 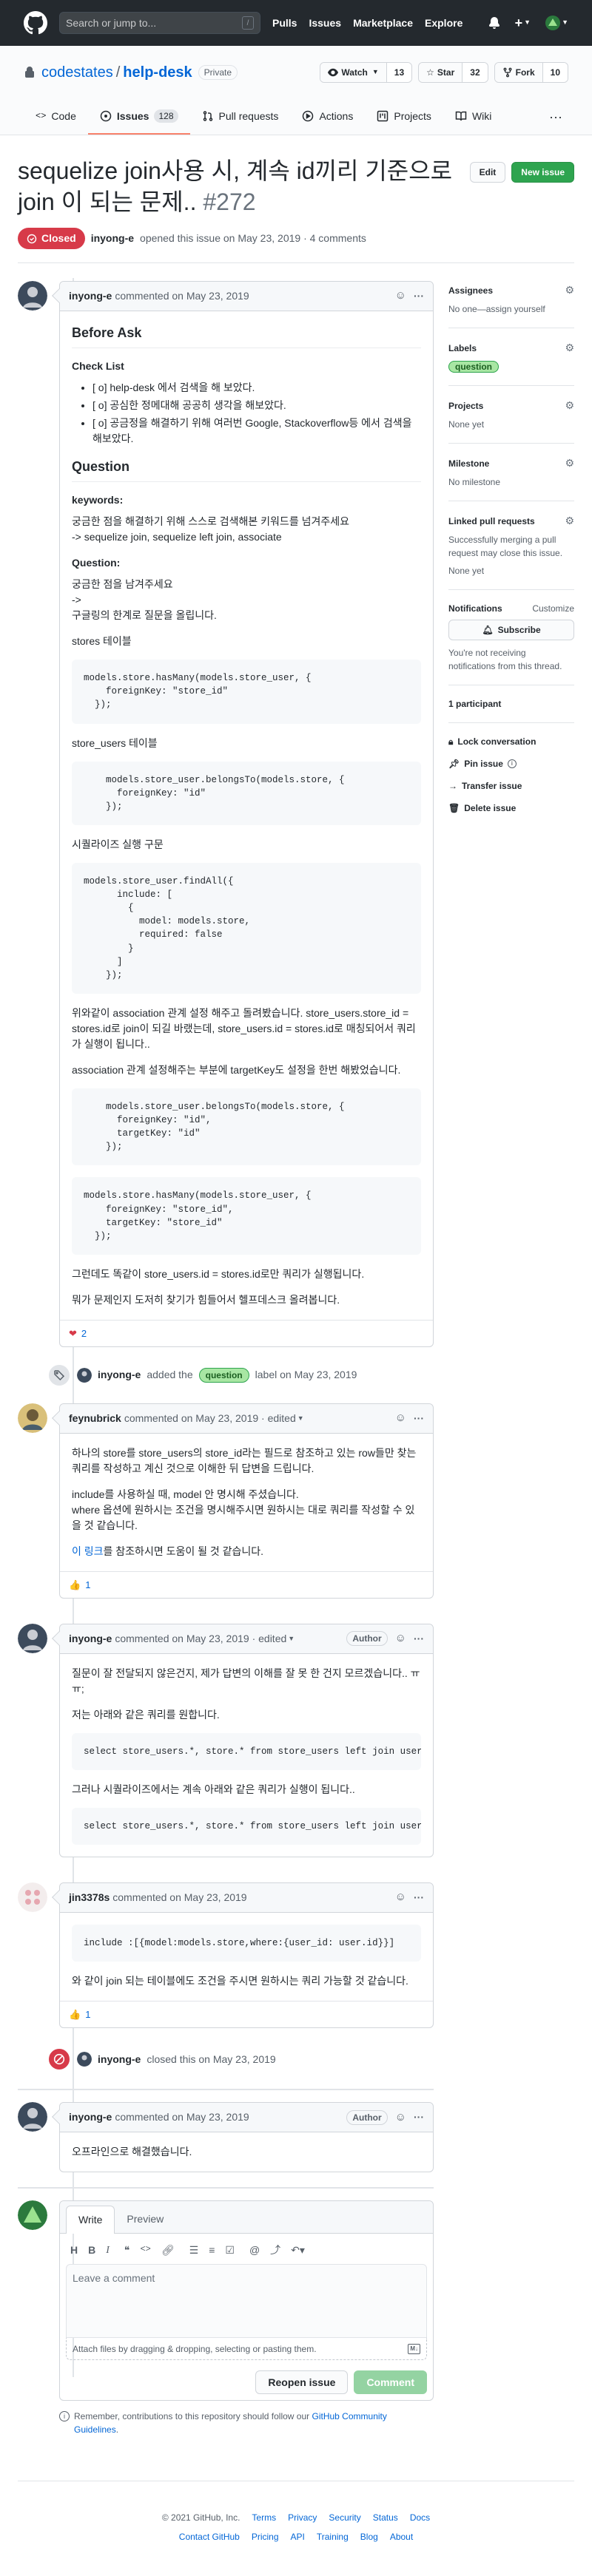 What do you see at coordinates (390, 2382) in the screenshot?
I see `comment-submit-button: Comment` at bounding box center [390, 2382].